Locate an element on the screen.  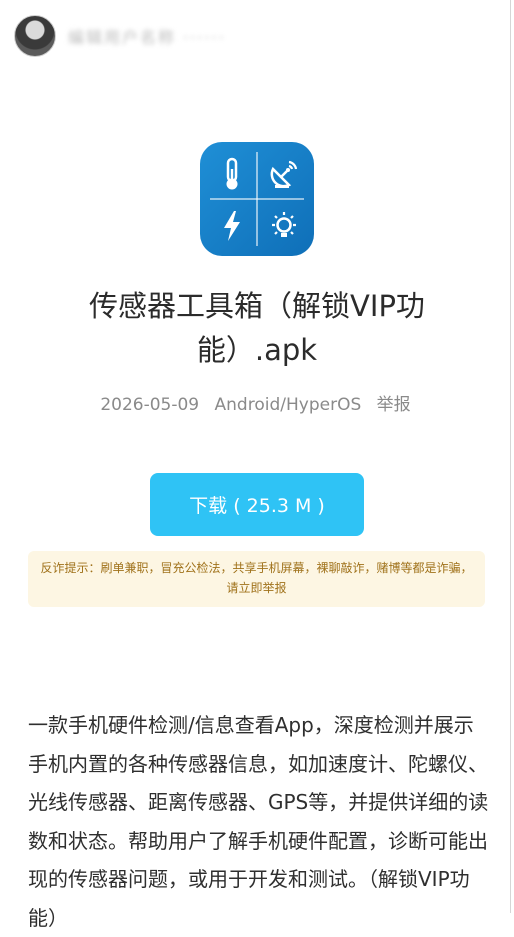
upload-date: 2026-05-09 is located at coordinates (150, 405).